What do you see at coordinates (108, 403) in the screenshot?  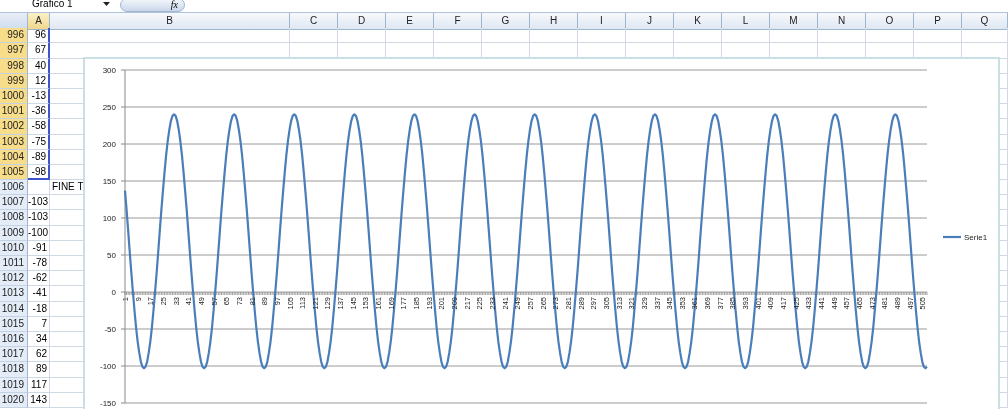 I see `axis-label: -150` at bounding box center [108, 403].